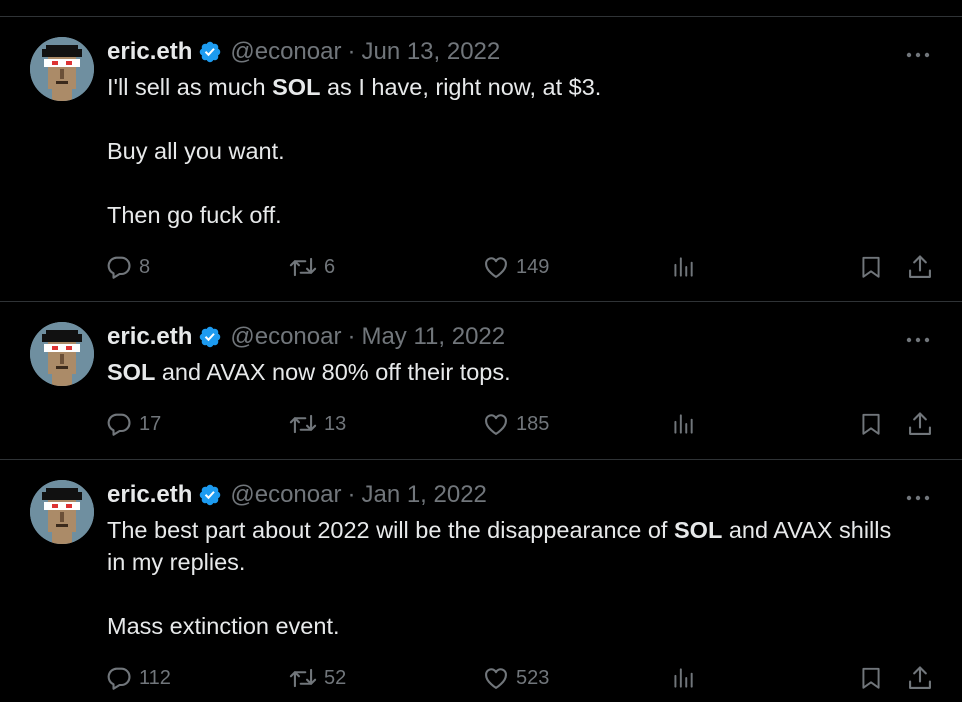  What do you see at coordinates (155, 677) in the screenshot?
I see `reply-count: 112` at bounding box center [155, 677].